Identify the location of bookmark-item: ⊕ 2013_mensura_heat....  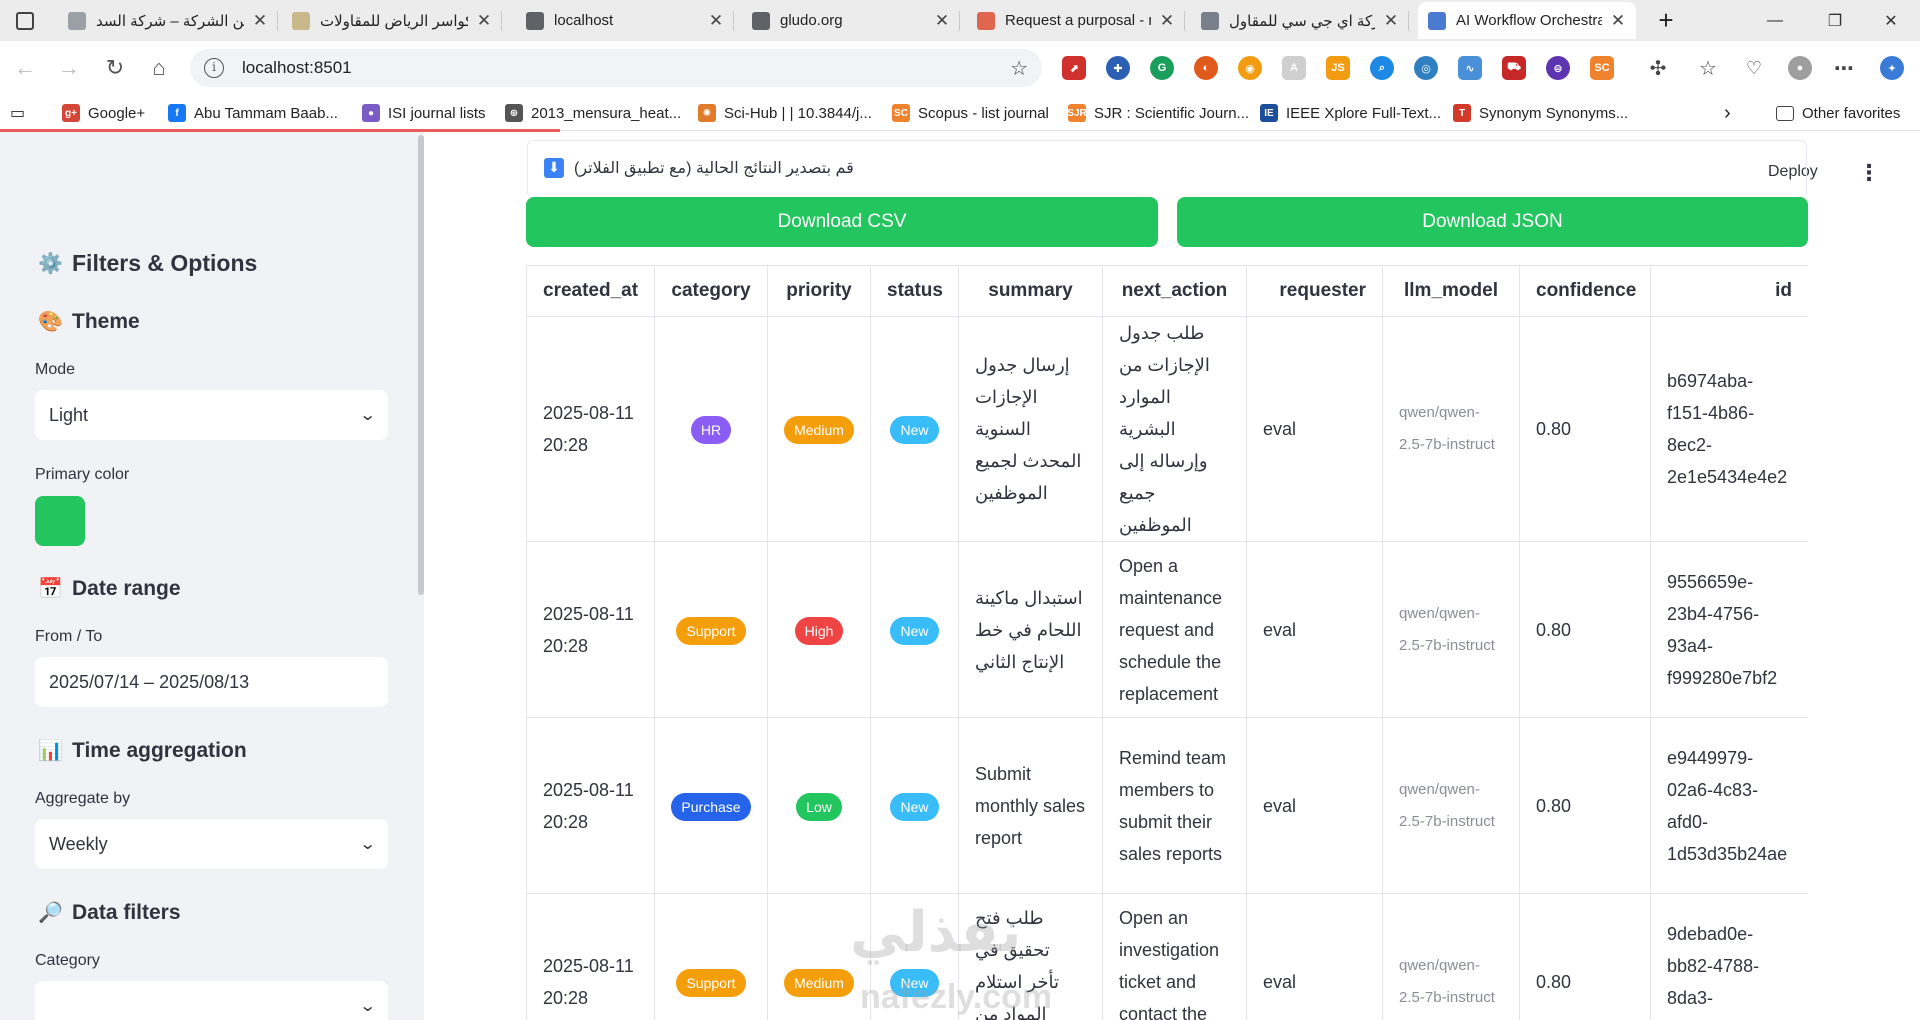
(593, 113).